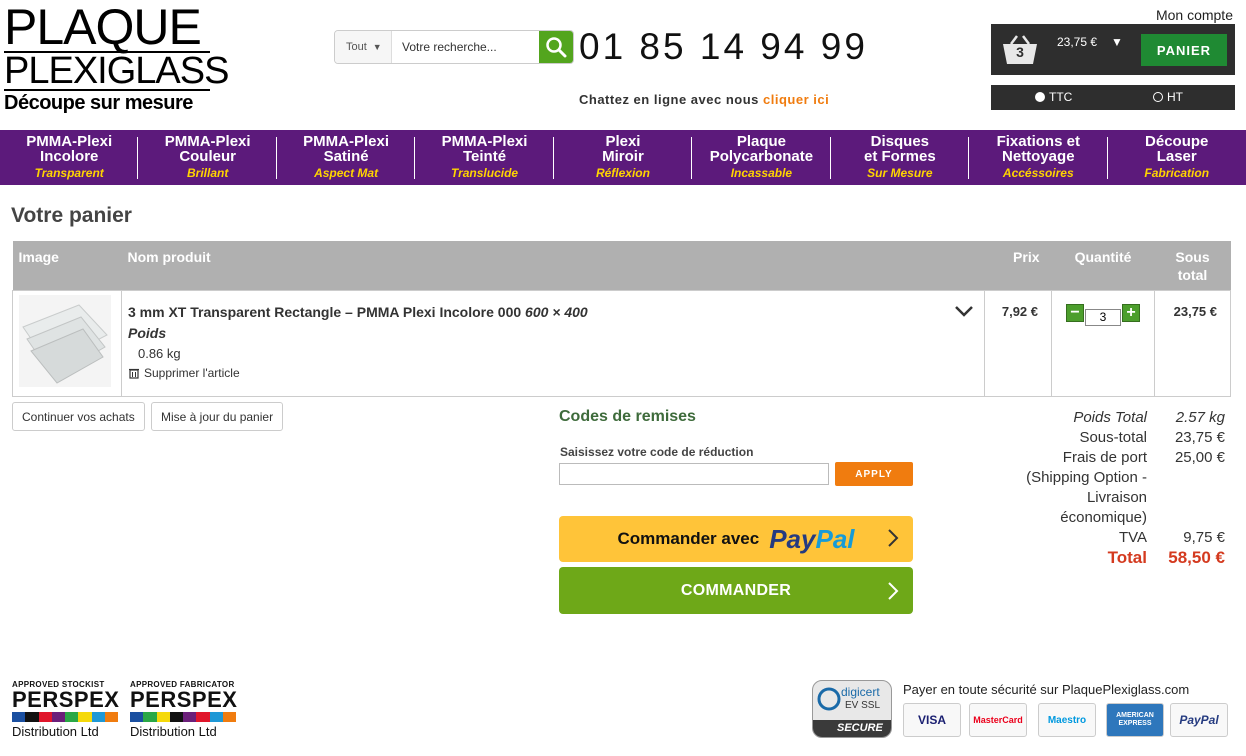  I want to click on account-link: Mon compte, so click(1194, 15).